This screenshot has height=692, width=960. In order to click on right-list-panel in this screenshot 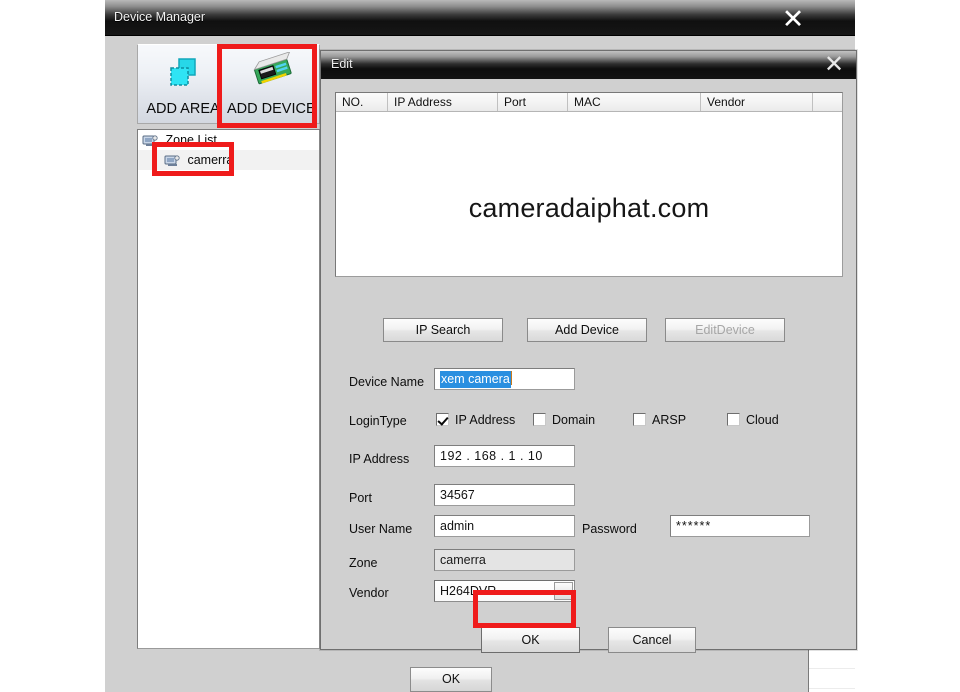, I will do `click(831, 670)`.